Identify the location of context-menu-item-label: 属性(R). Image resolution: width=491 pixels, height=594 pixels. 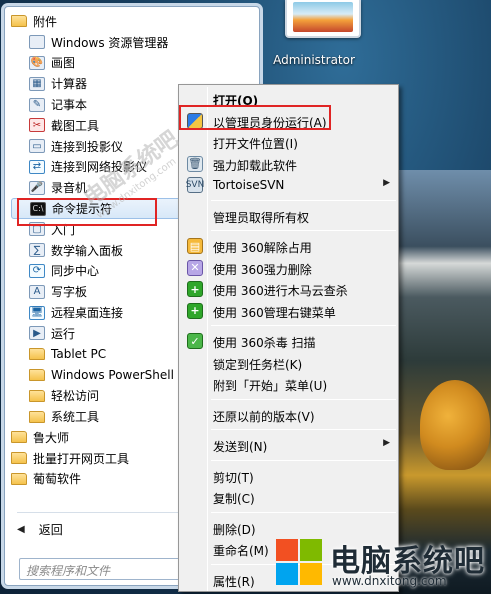
(234, 581).